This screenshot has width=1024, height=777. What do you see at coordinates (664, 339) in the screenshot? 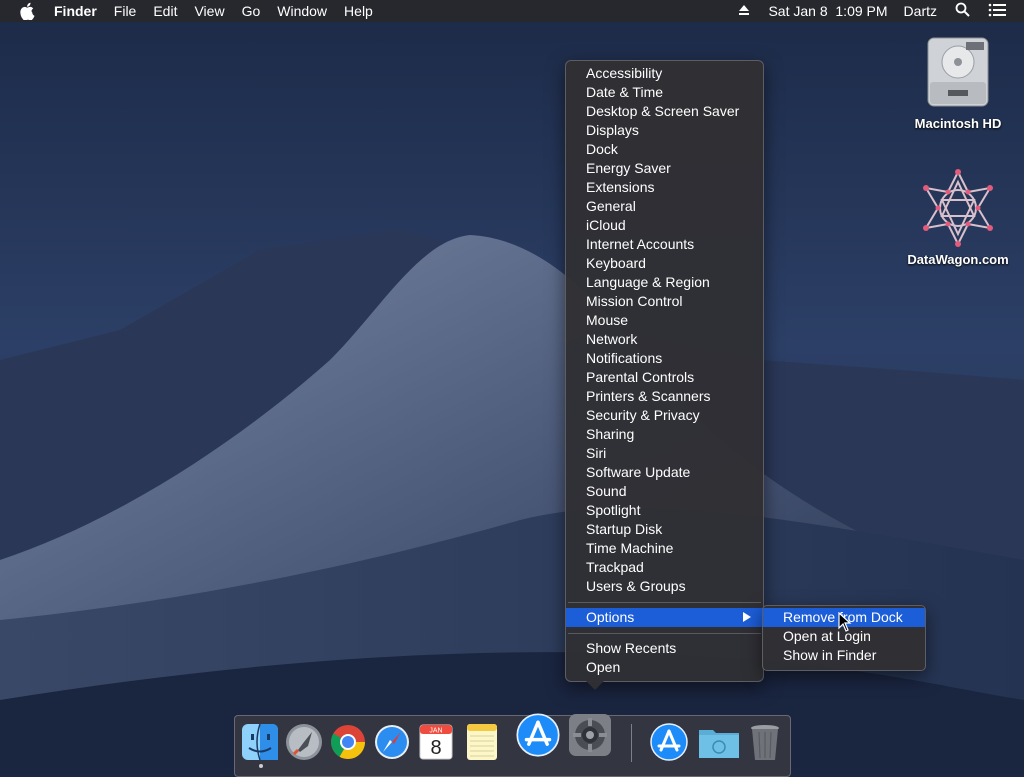
I see `menu-item-network: Network` at bounding box center [664, 339].